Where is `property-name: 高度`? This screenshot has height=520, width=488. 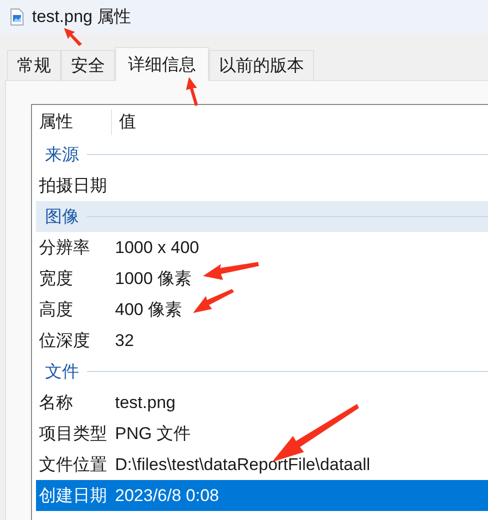
property-name: 高度 is located at coordinates (56, 309).